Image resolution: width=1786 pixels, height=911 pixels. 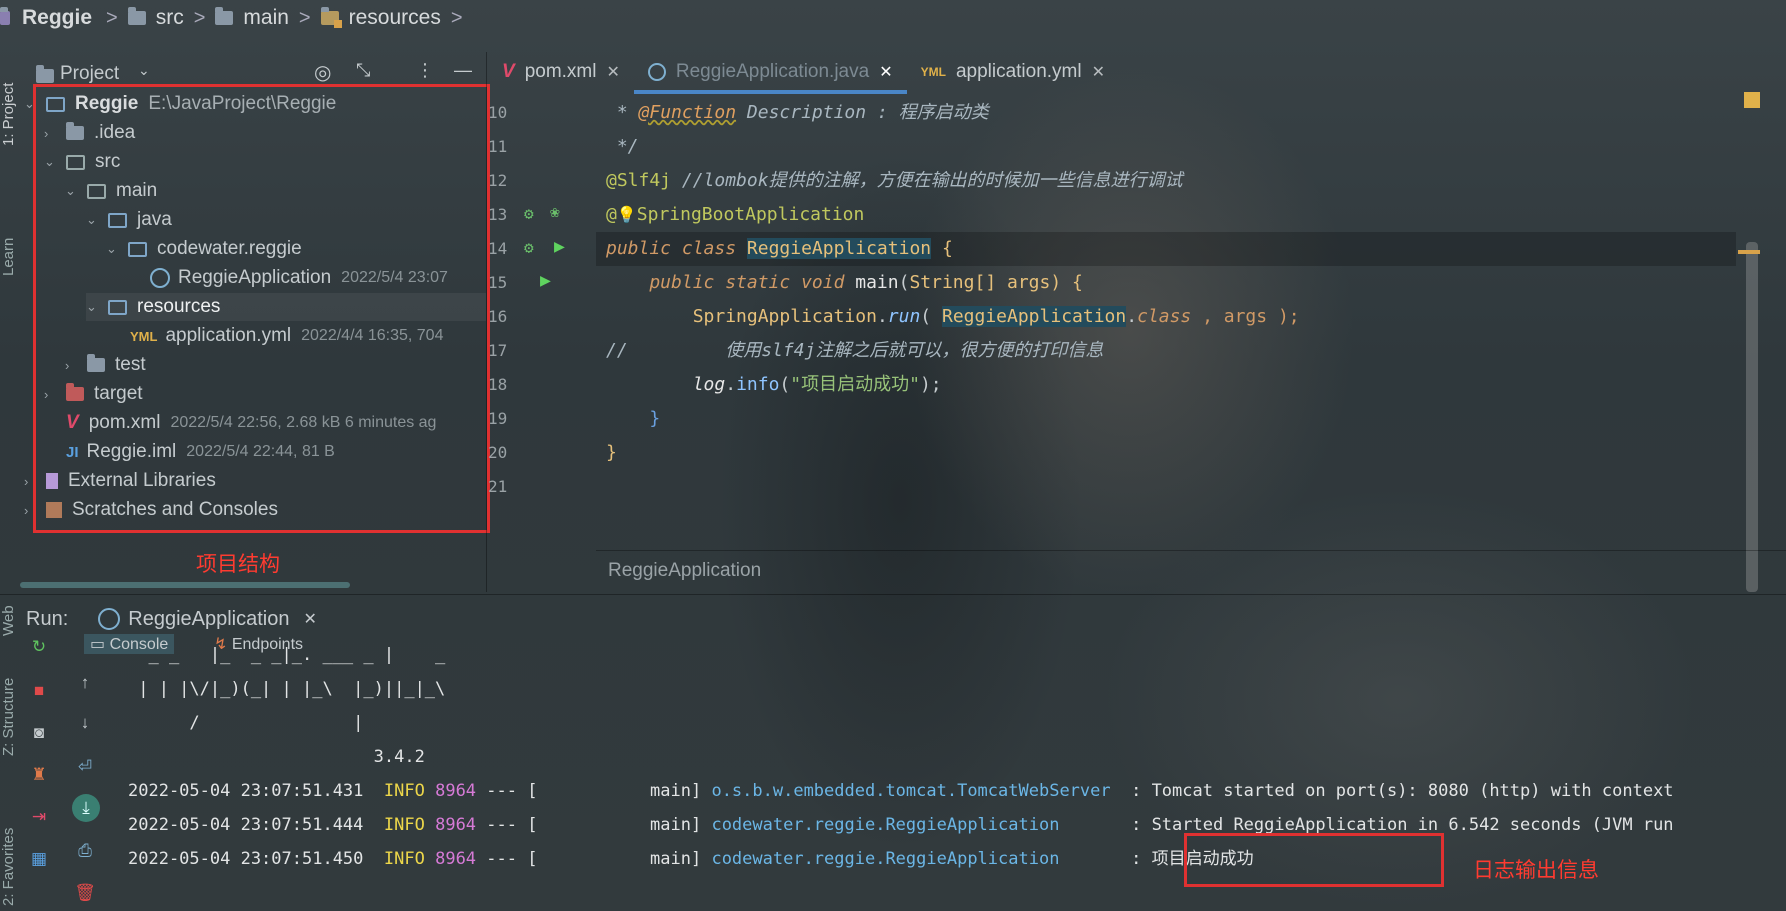 What do you see at coordinates (144, 70) in the screenshot?
I see `chevron-down-icon: ⌄` at bounding box center [144, 70].